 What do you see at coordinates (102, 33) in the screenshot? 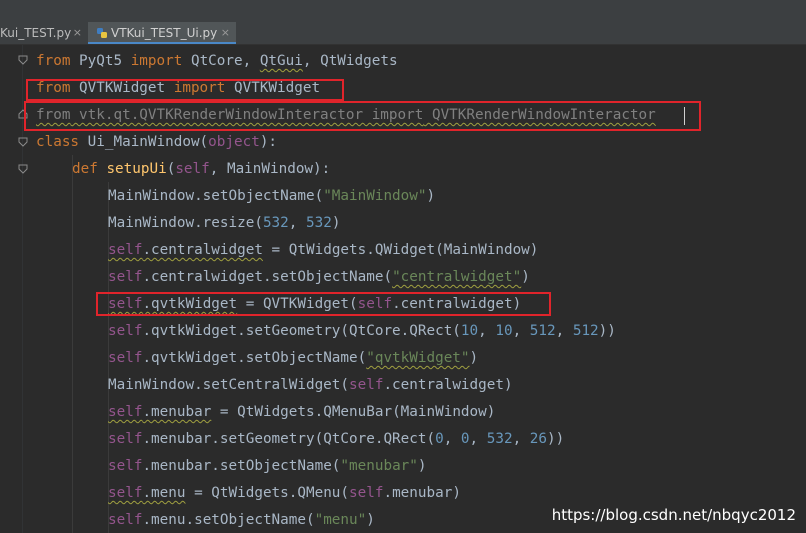
I see `python-file-icon` at bounding box center [102, 33].